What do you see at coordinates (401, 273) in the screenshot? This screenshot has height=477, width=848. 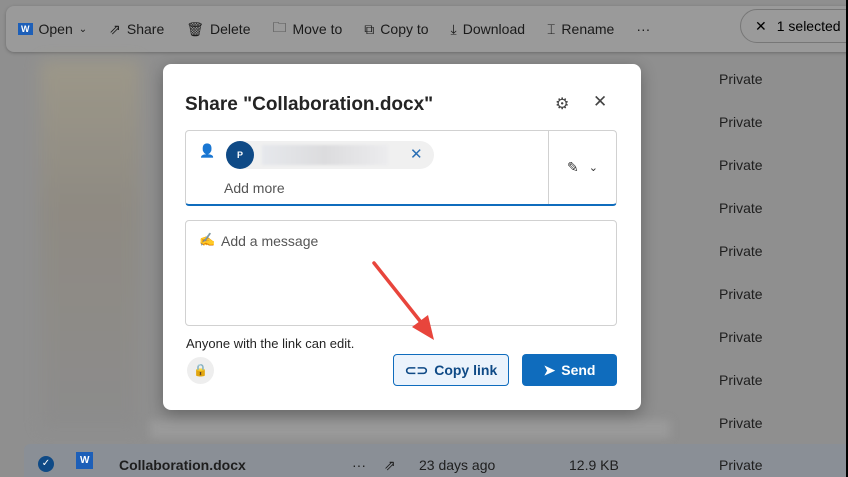 I see `message-field: ✍ Add a message` at bounding box center [401, 273].